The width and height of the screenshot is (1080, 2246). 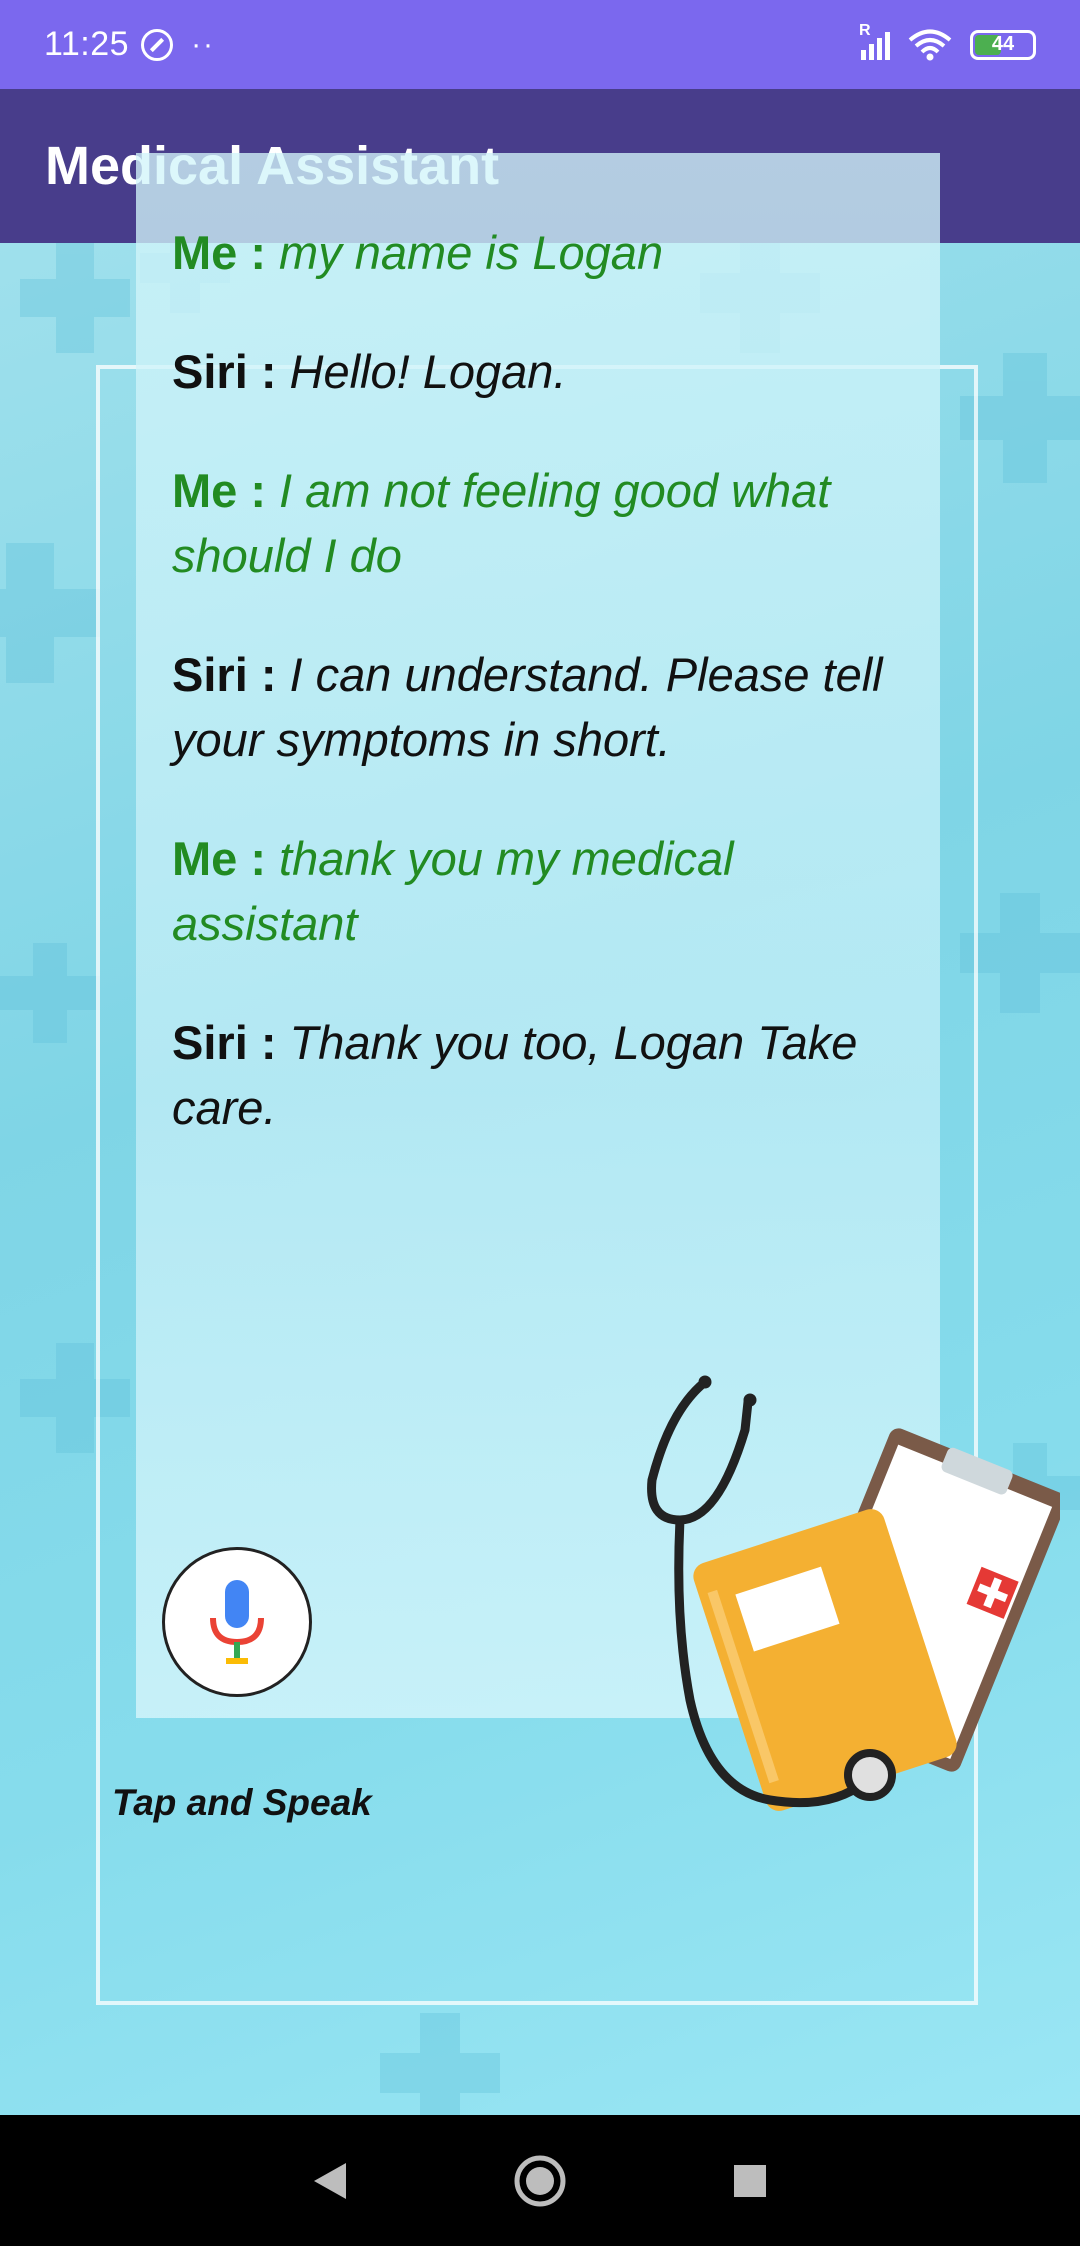 I want to click on system-nav-bar, so click(x=540, y=2180).